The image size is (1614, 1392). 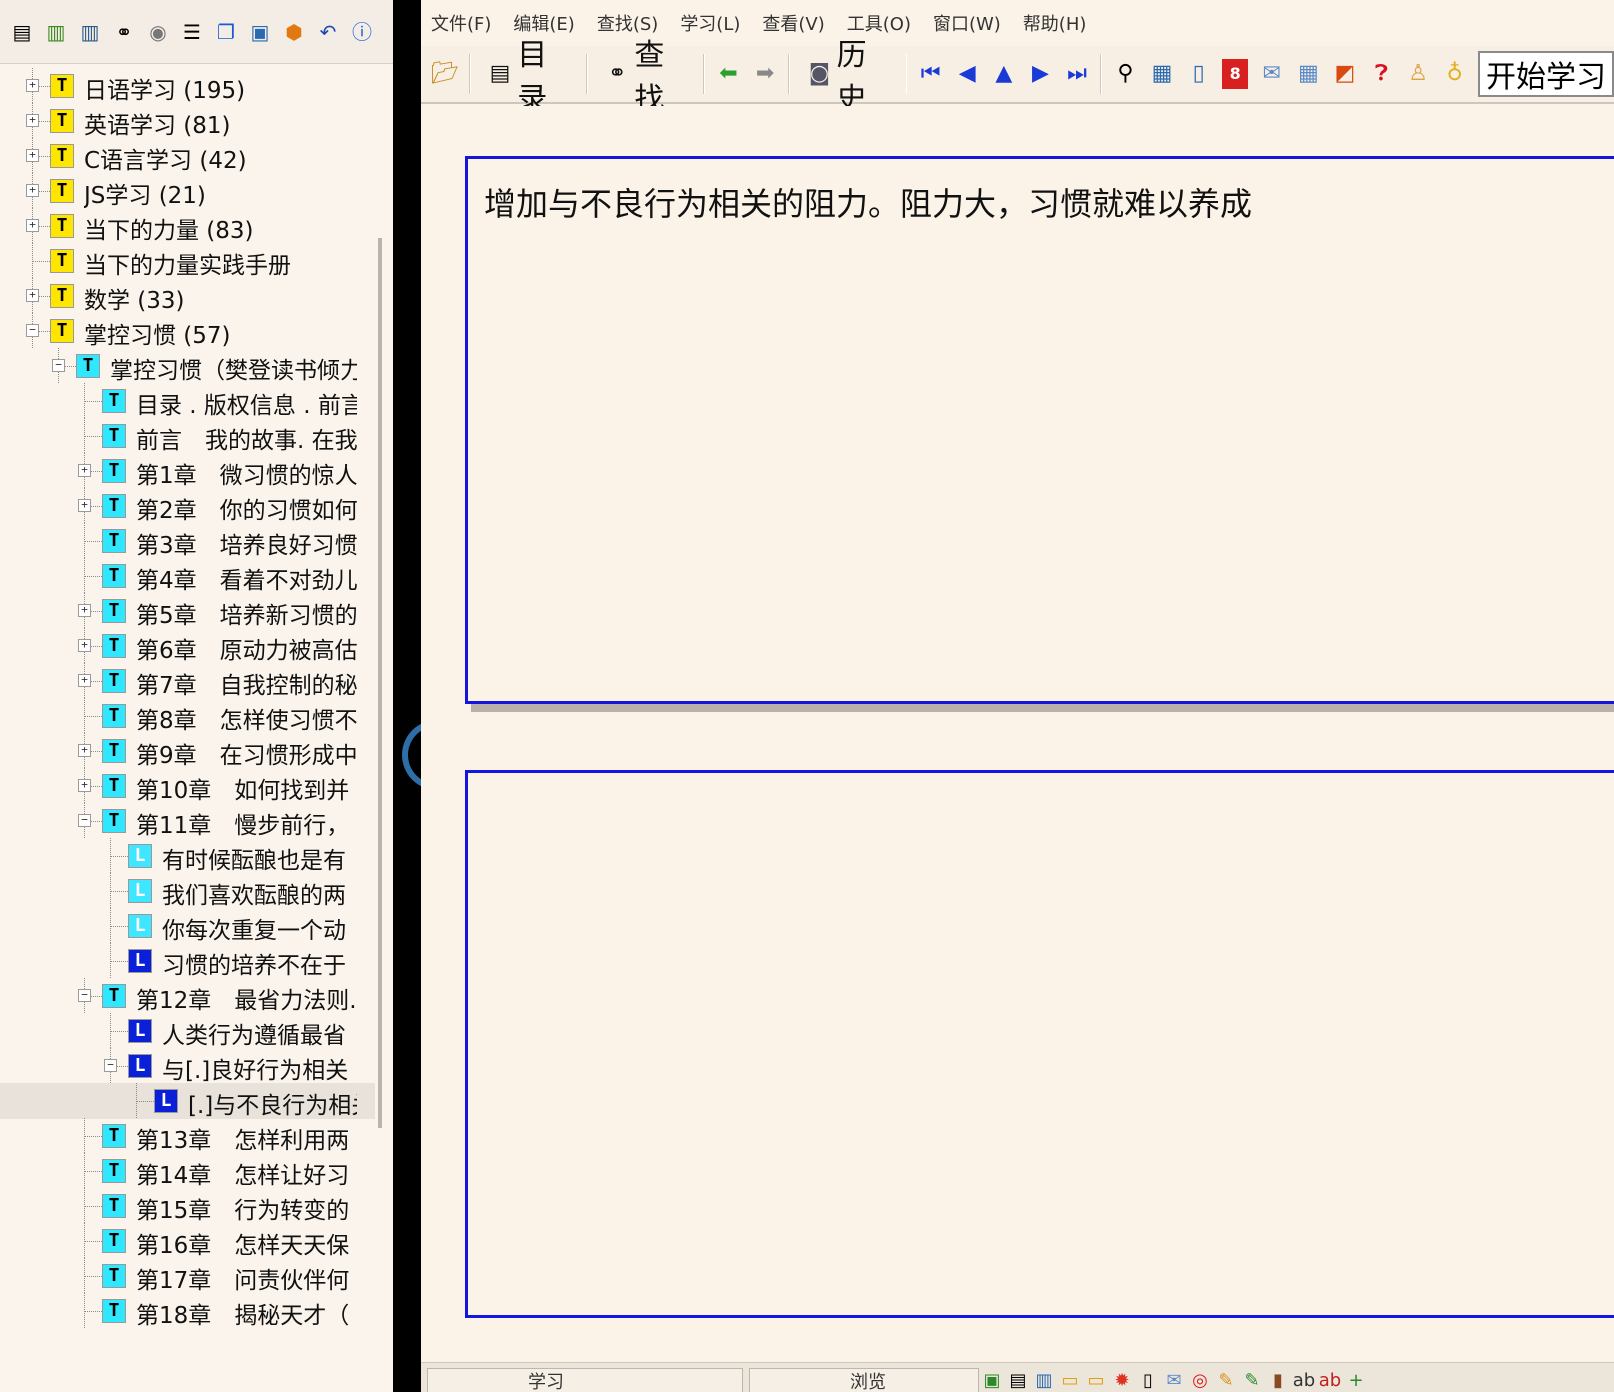 What do you see at coordinates (992, 1380) in the screenshot?
I see `clipboard-icon: ▣` at bounding box center [992, 1380].